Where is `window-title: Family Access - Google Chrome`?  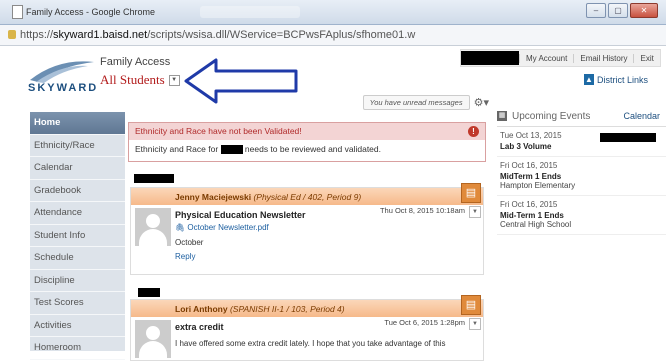
window-title: Family Access - Google Chrome is located at coordinates (91, 12).